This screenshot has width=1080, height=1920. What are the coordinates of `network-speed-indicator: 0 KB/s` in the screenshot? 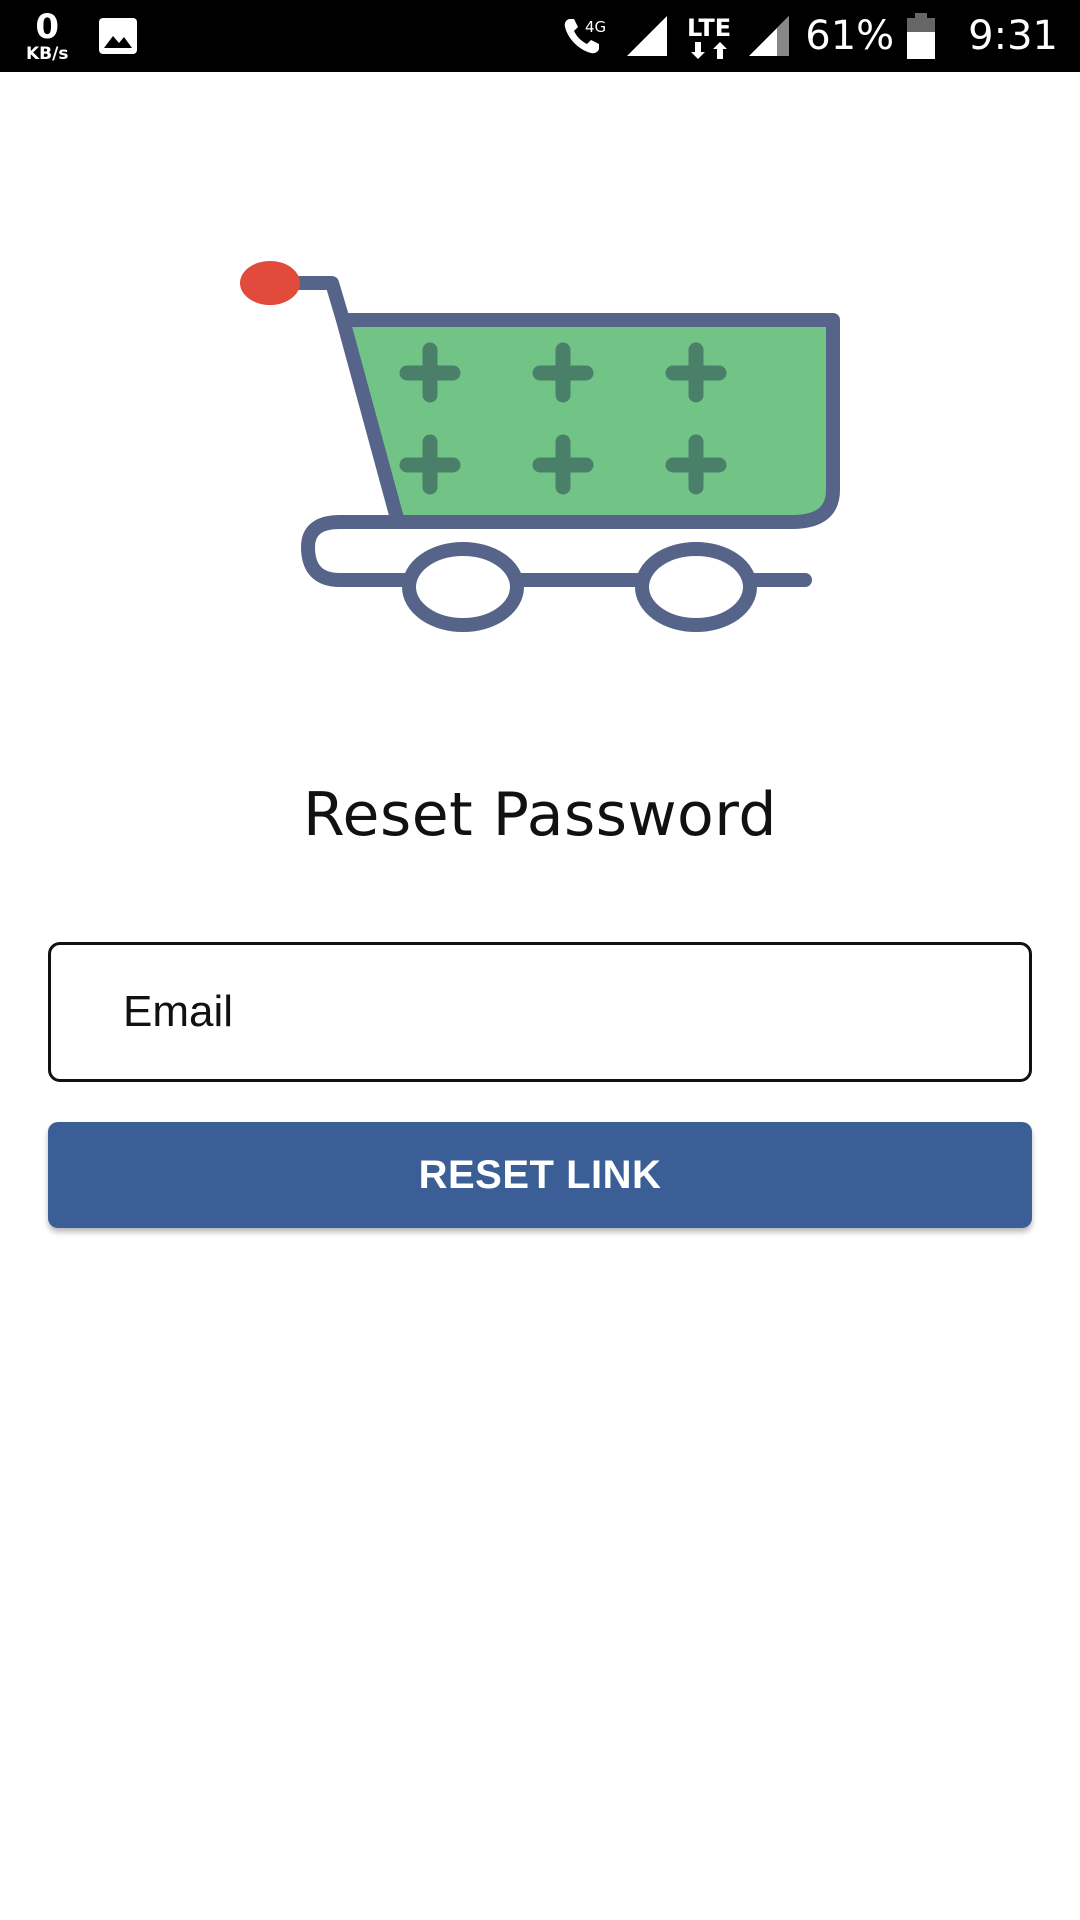 It's located at (47, 36).